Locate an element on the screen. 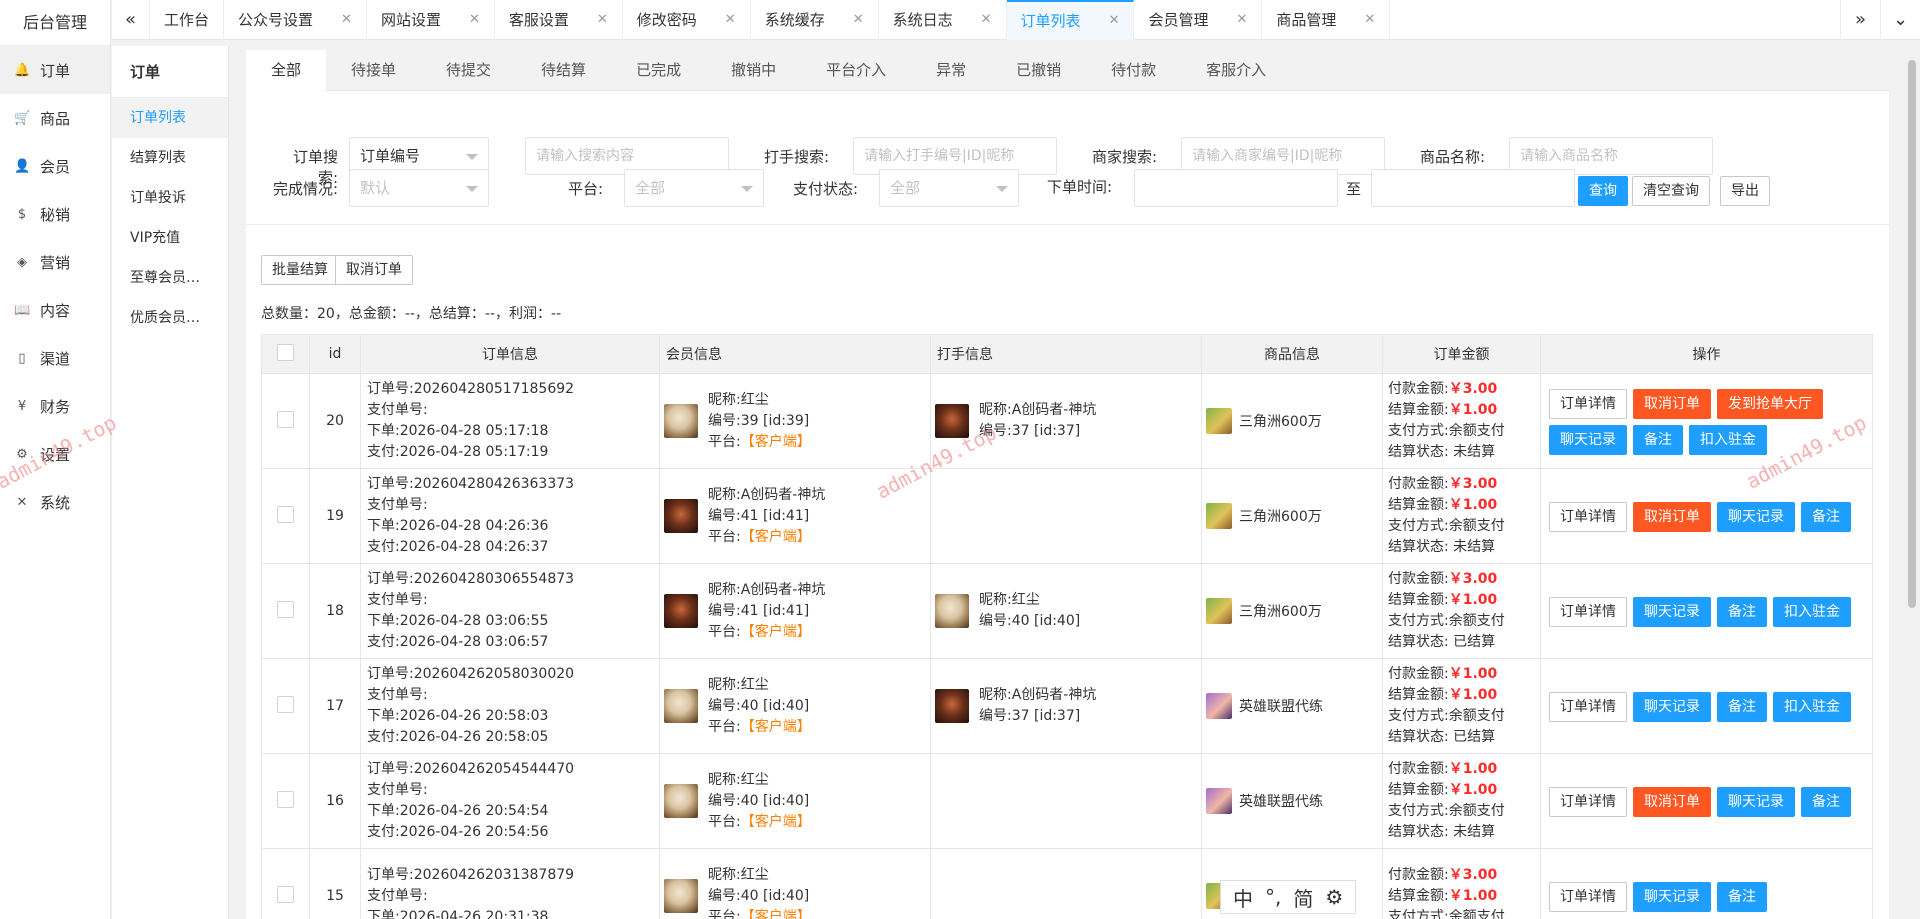 This screenshot has height=919, width=1920. goods-info: 三角洲600万 is located at coordinates (1292, 516).